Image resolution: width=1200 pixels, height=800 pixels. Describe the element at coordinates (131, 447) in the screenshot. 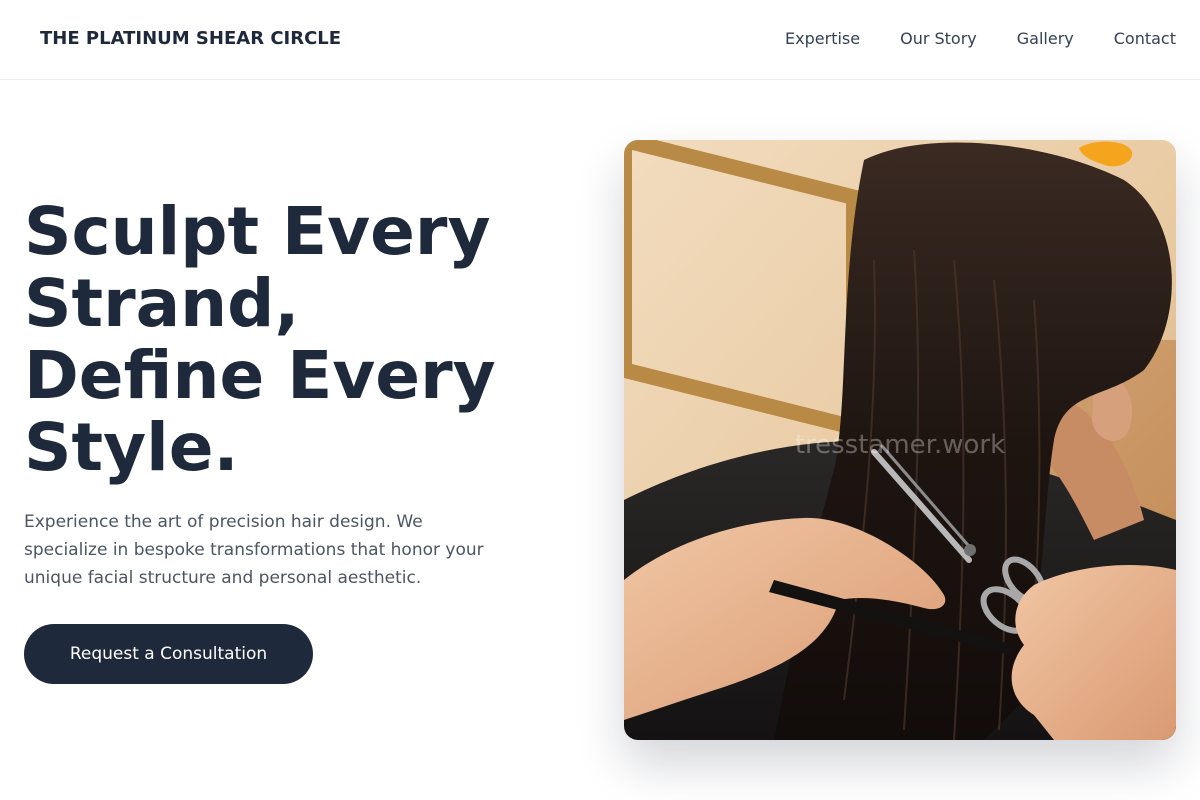

I see `hero-title-line: Style.` at that location.